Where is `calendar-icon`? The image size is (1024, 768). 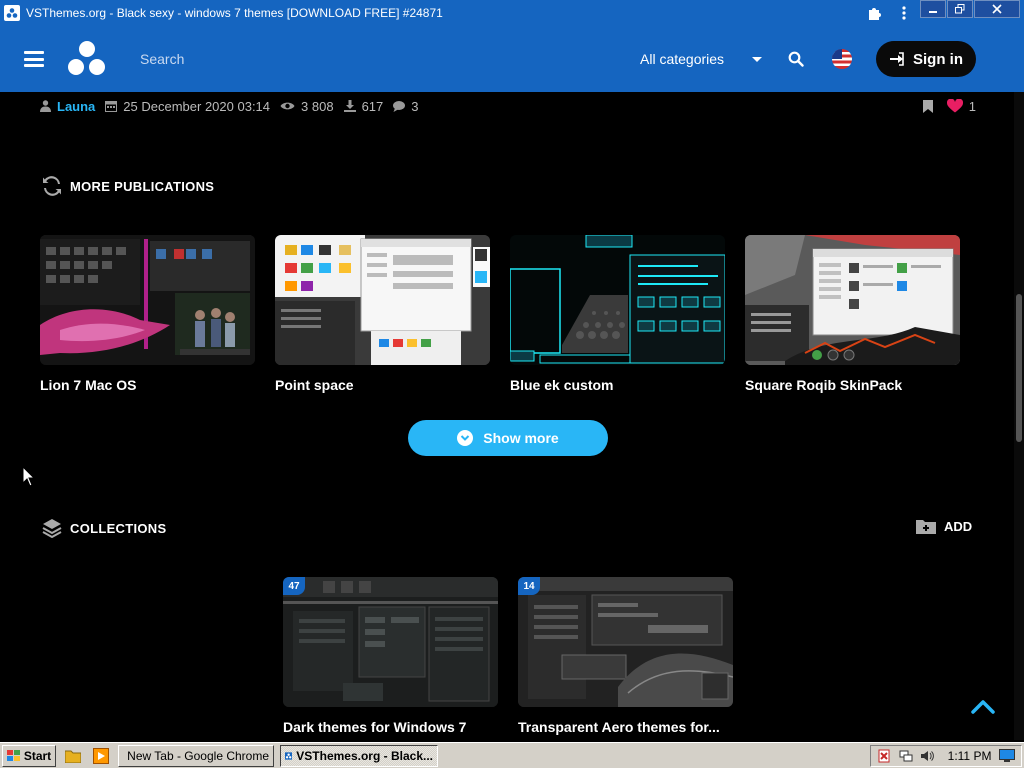 calendar-icon is located at coordinates (111, 106).